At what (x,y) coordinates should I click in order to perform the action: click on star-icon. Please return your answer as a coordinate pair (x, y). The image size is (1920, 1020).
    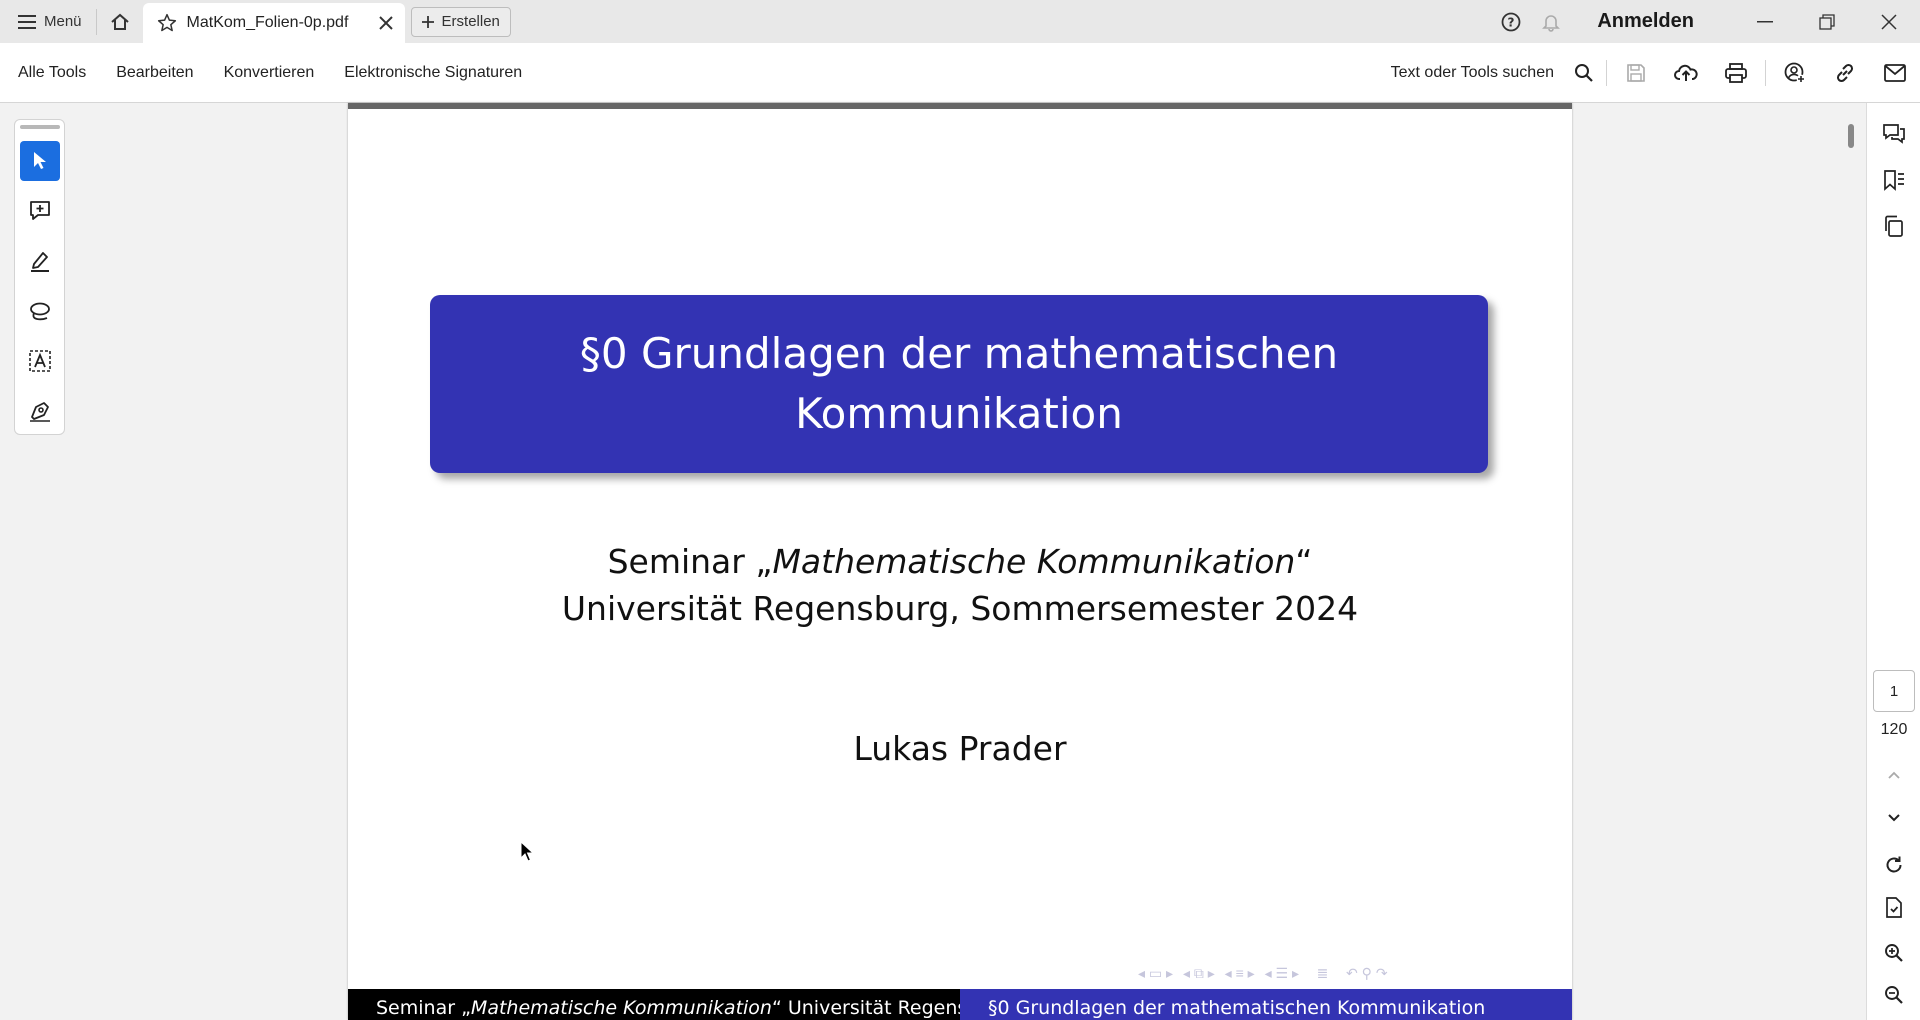
    Looking at the image, I should click on (167, 23).